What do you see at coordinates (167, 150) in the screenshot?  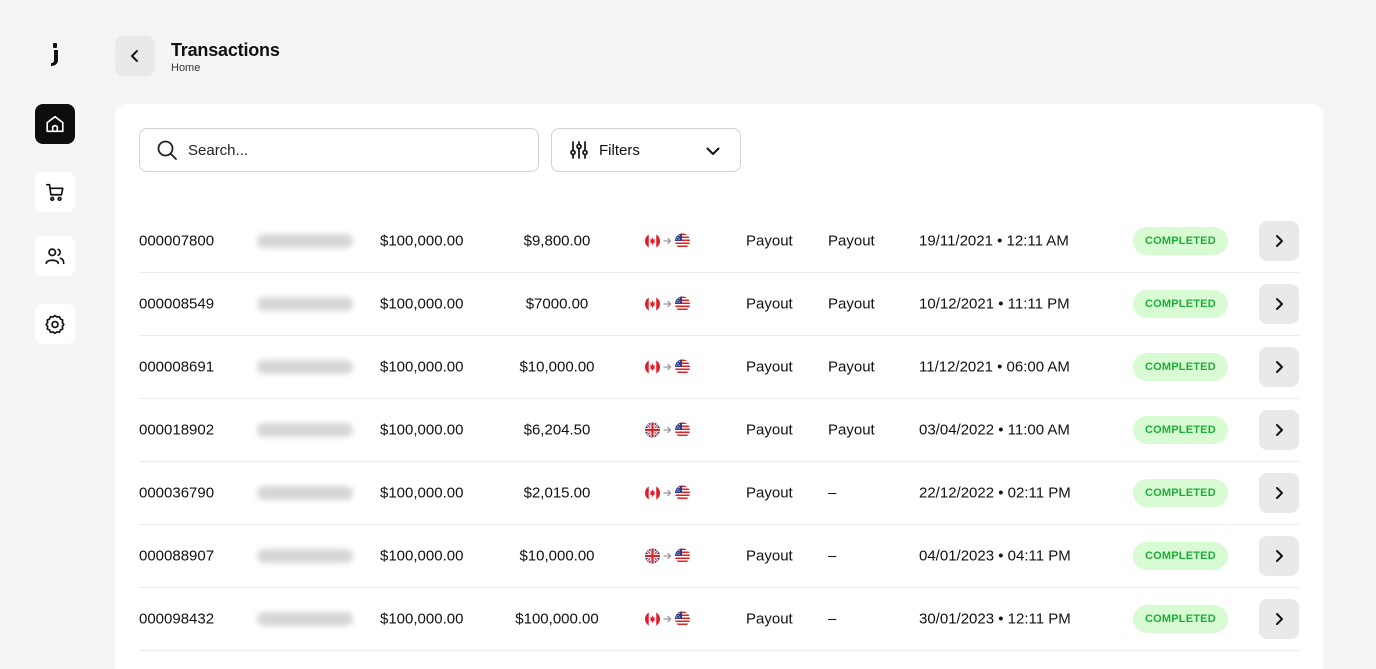 I see `search-icon` at bounding box center [167, 150].